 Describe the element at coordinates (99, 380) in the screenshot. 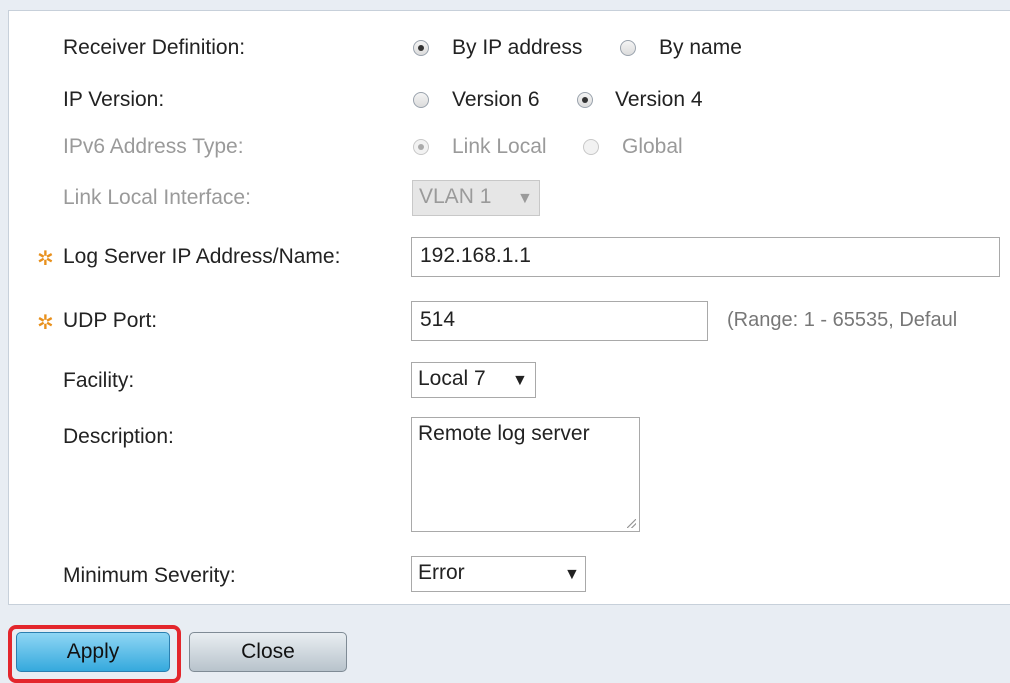

I see `facility-label: Facility:` at that location.